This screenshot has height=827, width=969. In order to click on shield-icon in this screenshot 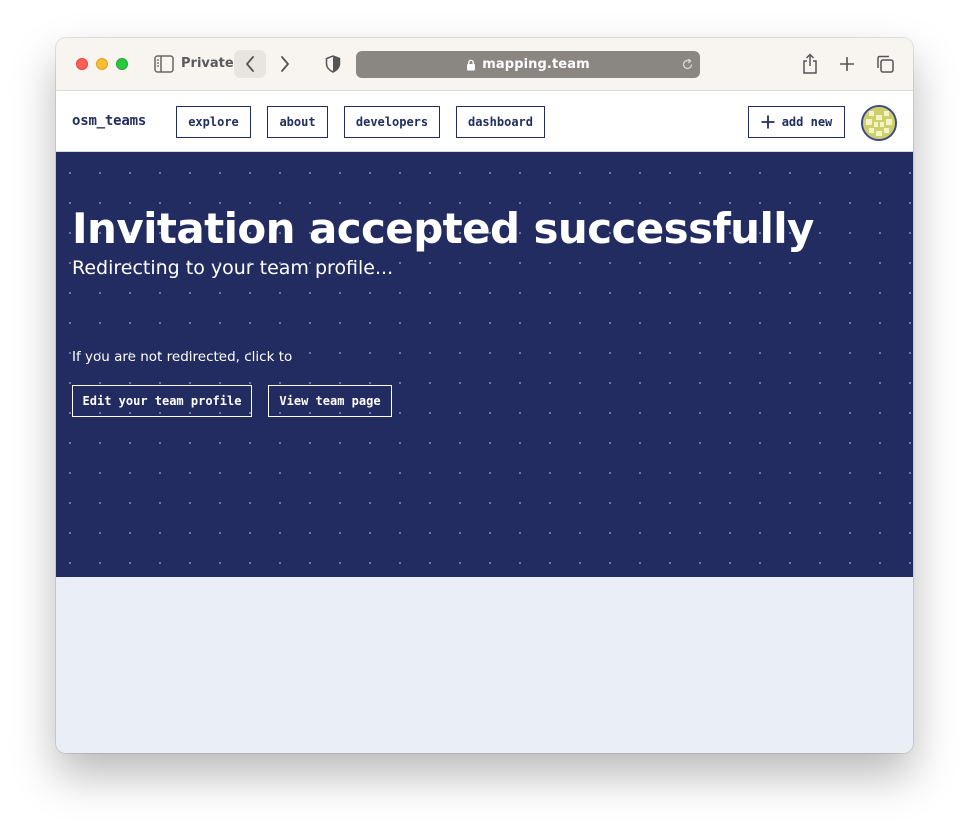, I will do `click(333, 64)`.